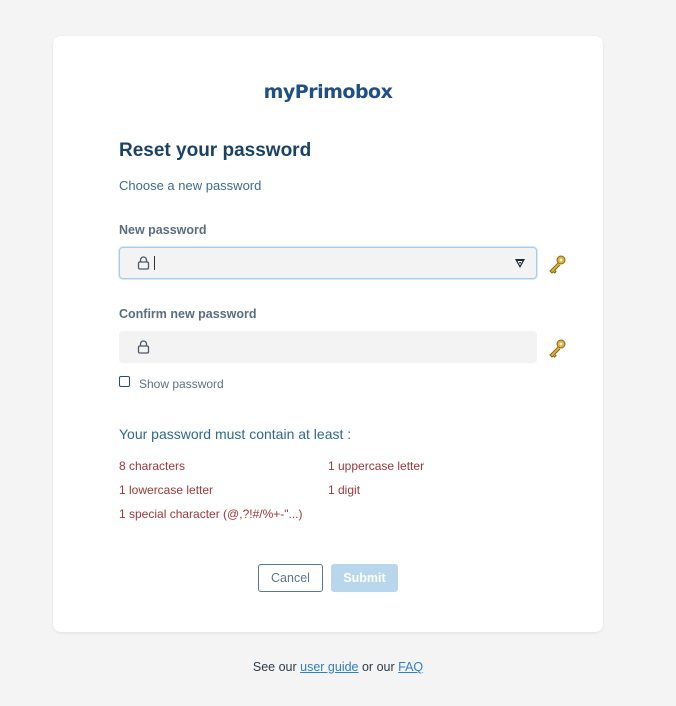 This screenshot has height=706, width=676. I want to click on footer-prefix: See our, so click(274, 667).